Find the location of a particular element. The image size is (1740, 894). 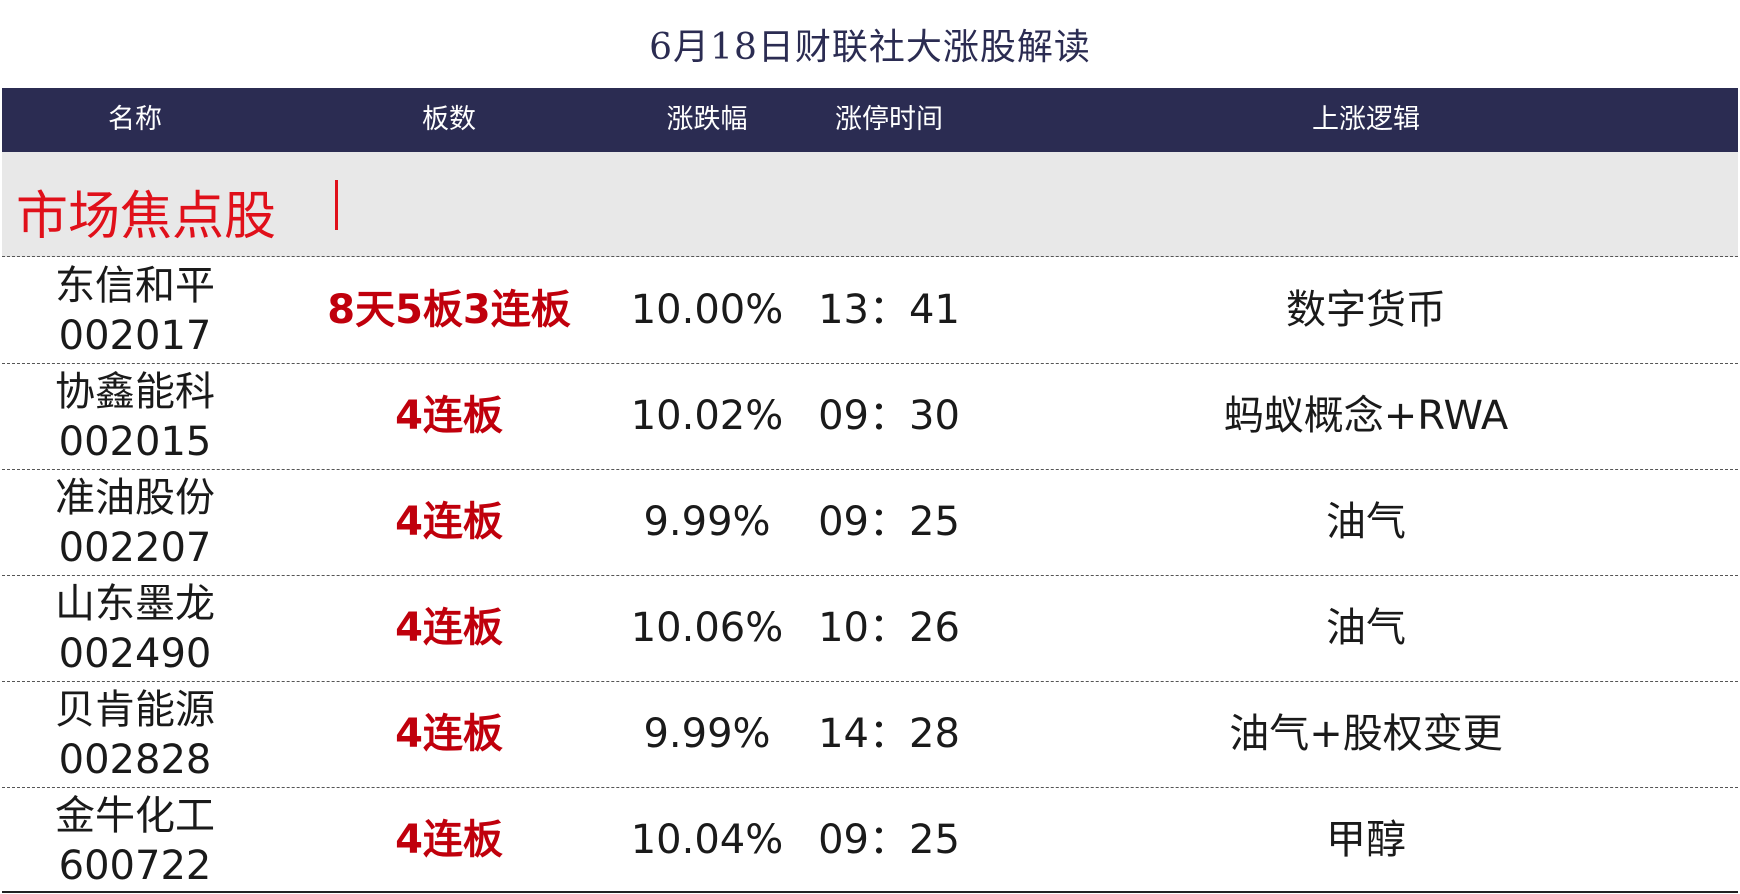

stock-name-cell: 东信和平 002017 is located at coordinates (135, 311).